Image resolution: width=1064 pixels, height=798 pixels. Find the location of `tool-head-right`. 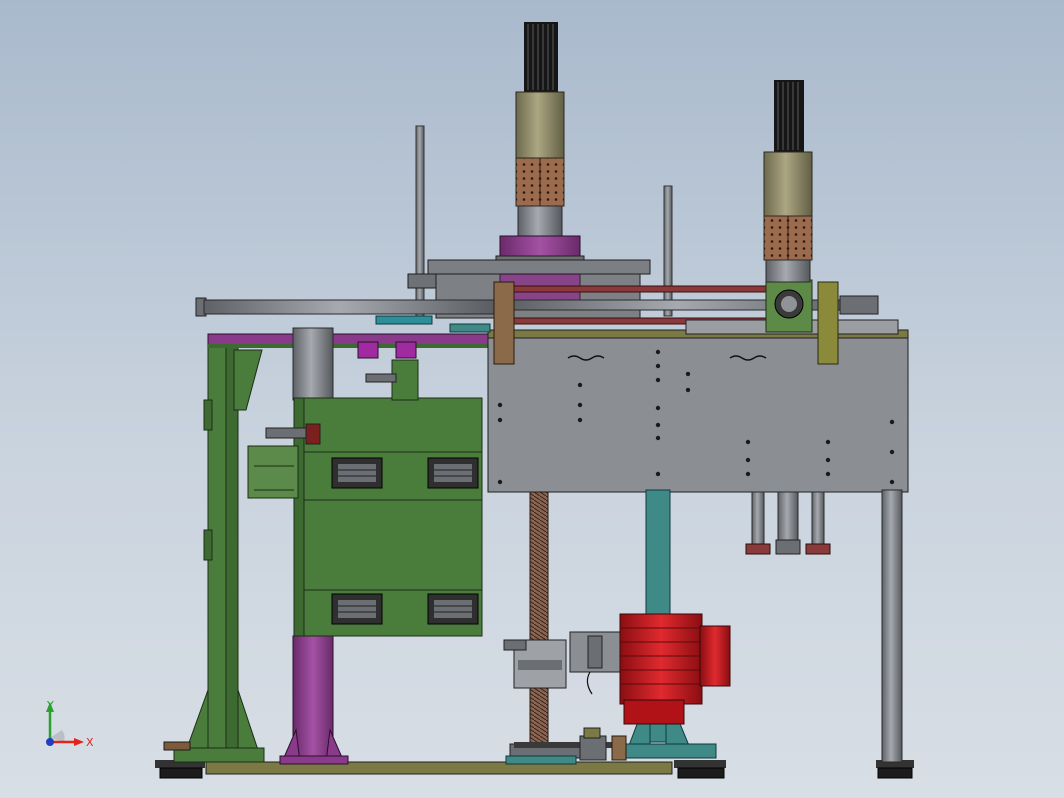

tool-head-right is located at coordinates (788, 181).